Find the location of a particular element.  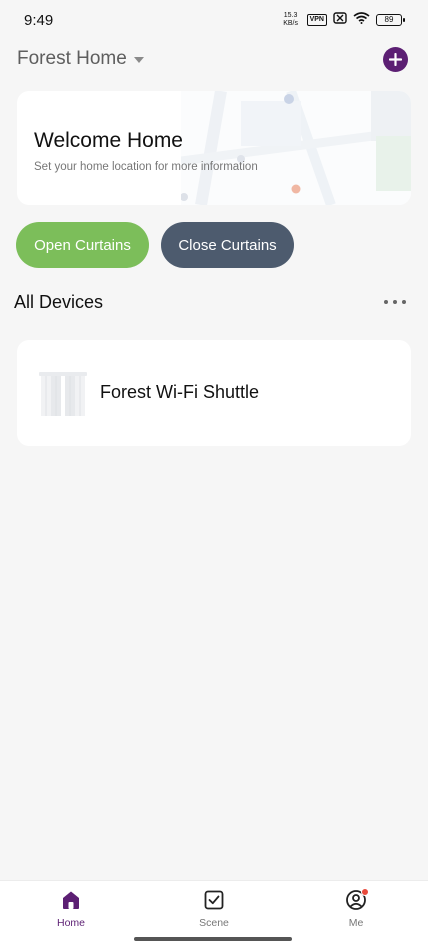

home-selector: Forest Home is located at coordinates (80, 59).